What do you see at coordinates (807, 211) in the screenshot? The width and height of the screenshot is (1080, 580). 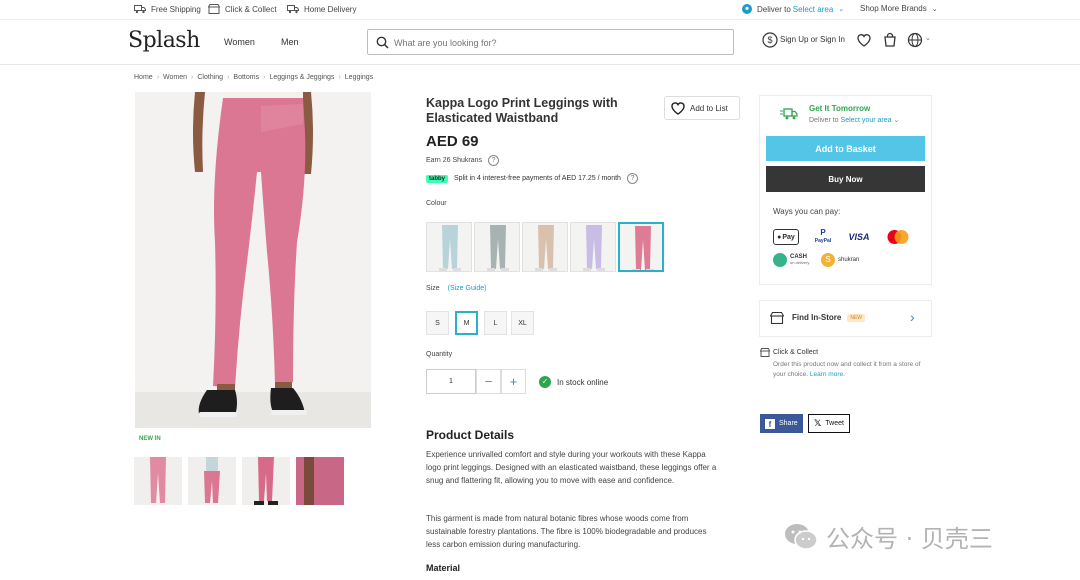 I see `ways-to-pay-label: Ways you can pay:` at bounding box center [807, 211].